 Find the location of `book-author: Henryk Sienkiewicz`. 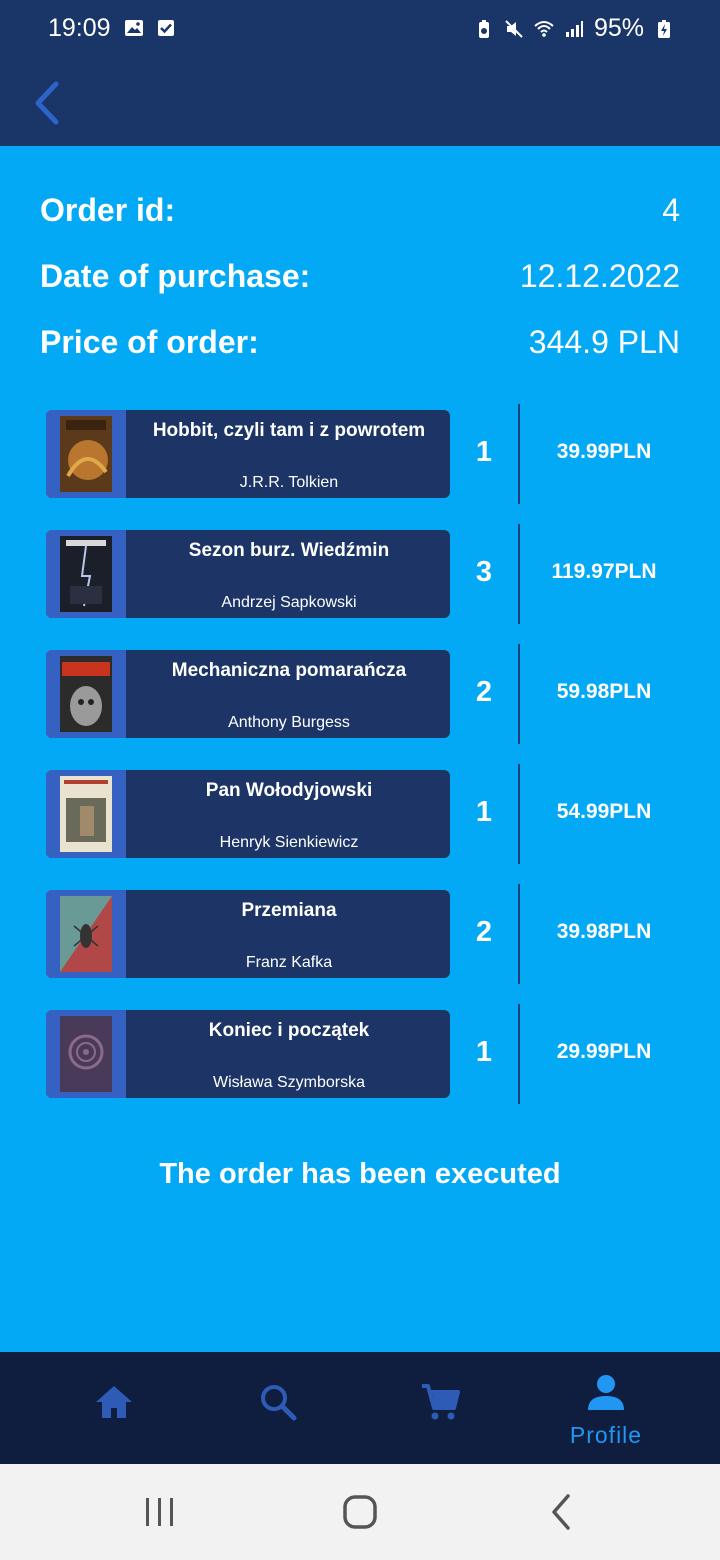

book-author: Henryk Sienkiewicz is located at coordinates (289, 842).